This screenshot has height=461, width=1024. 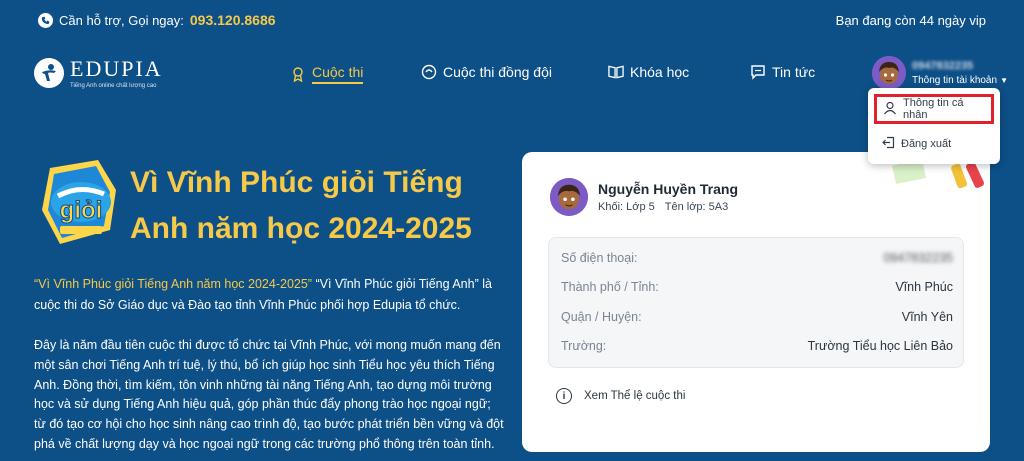 I want to click on contest-badge-logo: giỏi, so click(x=81, y=203).